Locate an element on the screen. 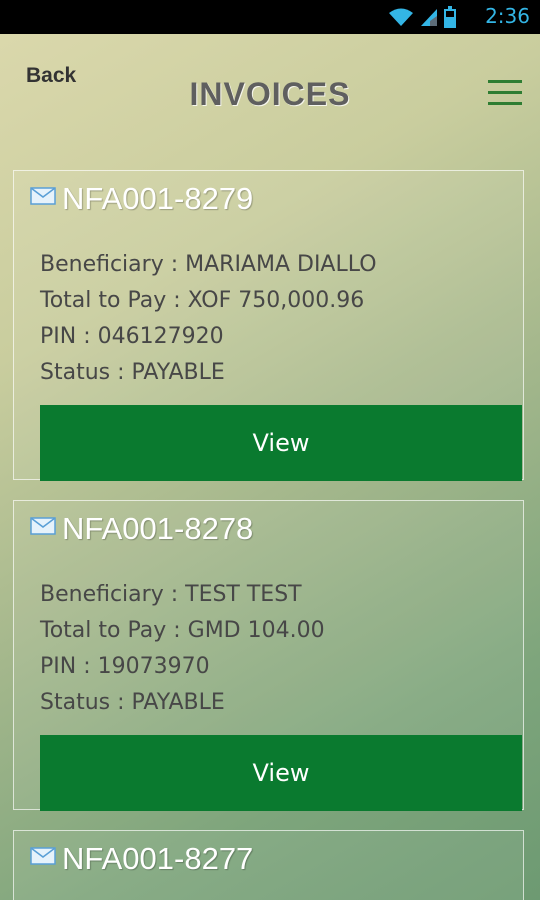  page-title: INVOICES is located at coordinates (270, 94).